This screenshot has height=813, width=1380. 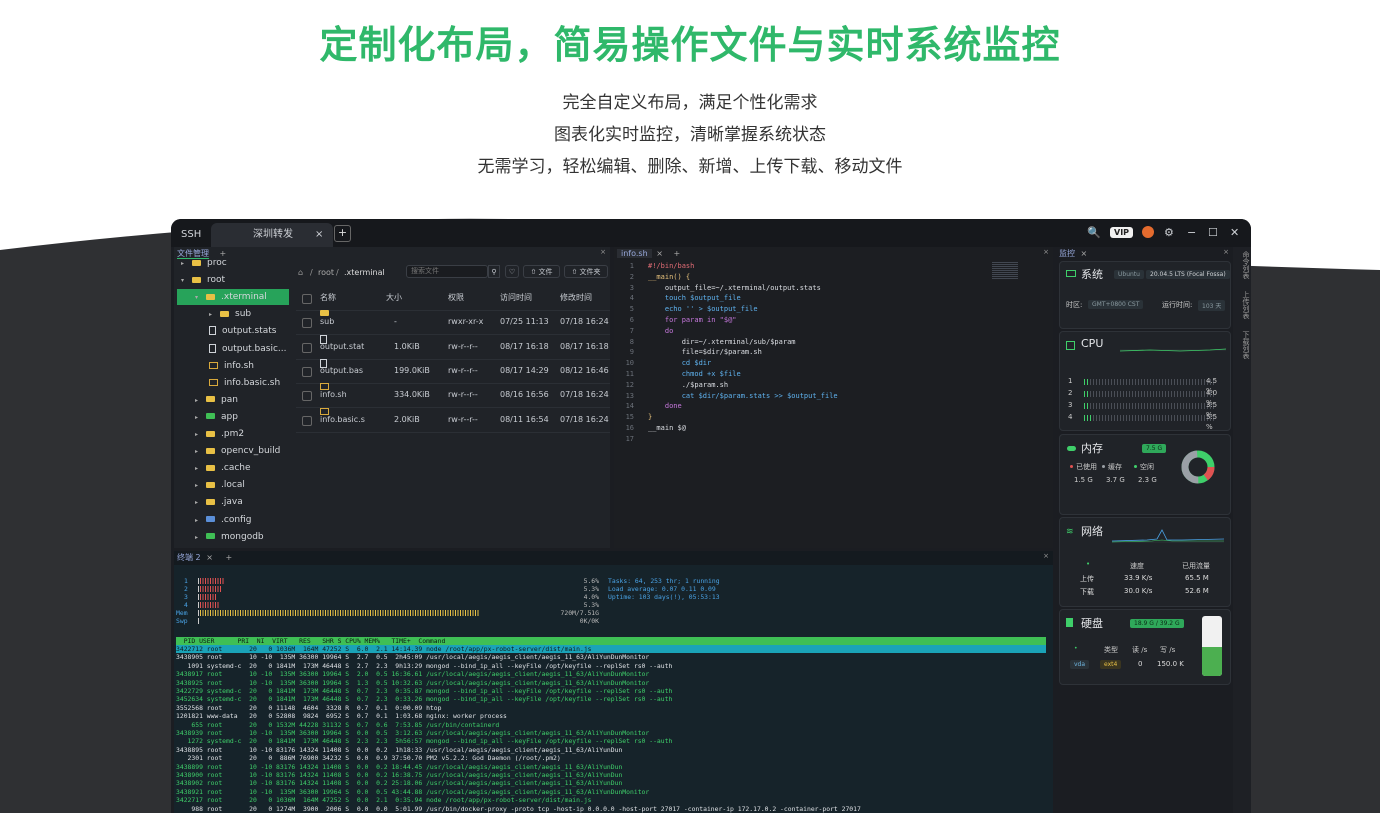 I want to click on file-search-input, so click(x=447, y=271).